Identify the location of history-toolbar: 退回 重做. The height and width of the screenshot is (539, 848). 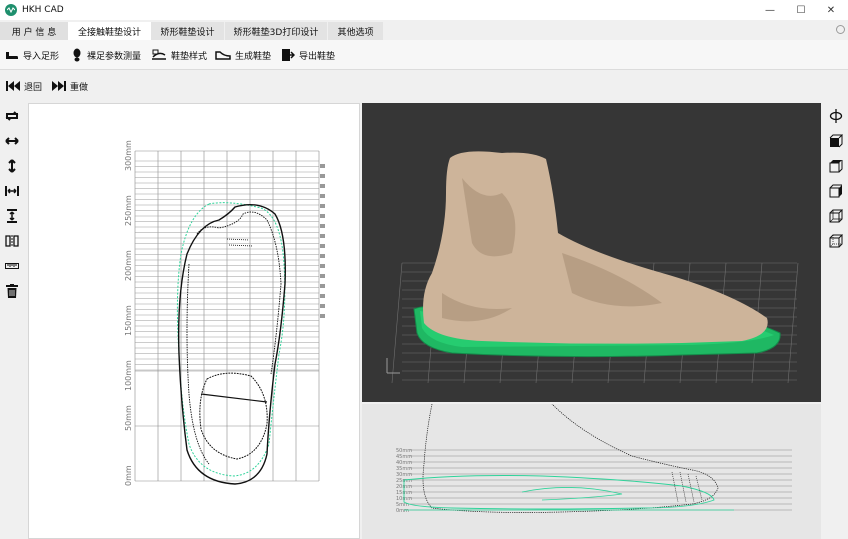
(424, 85).